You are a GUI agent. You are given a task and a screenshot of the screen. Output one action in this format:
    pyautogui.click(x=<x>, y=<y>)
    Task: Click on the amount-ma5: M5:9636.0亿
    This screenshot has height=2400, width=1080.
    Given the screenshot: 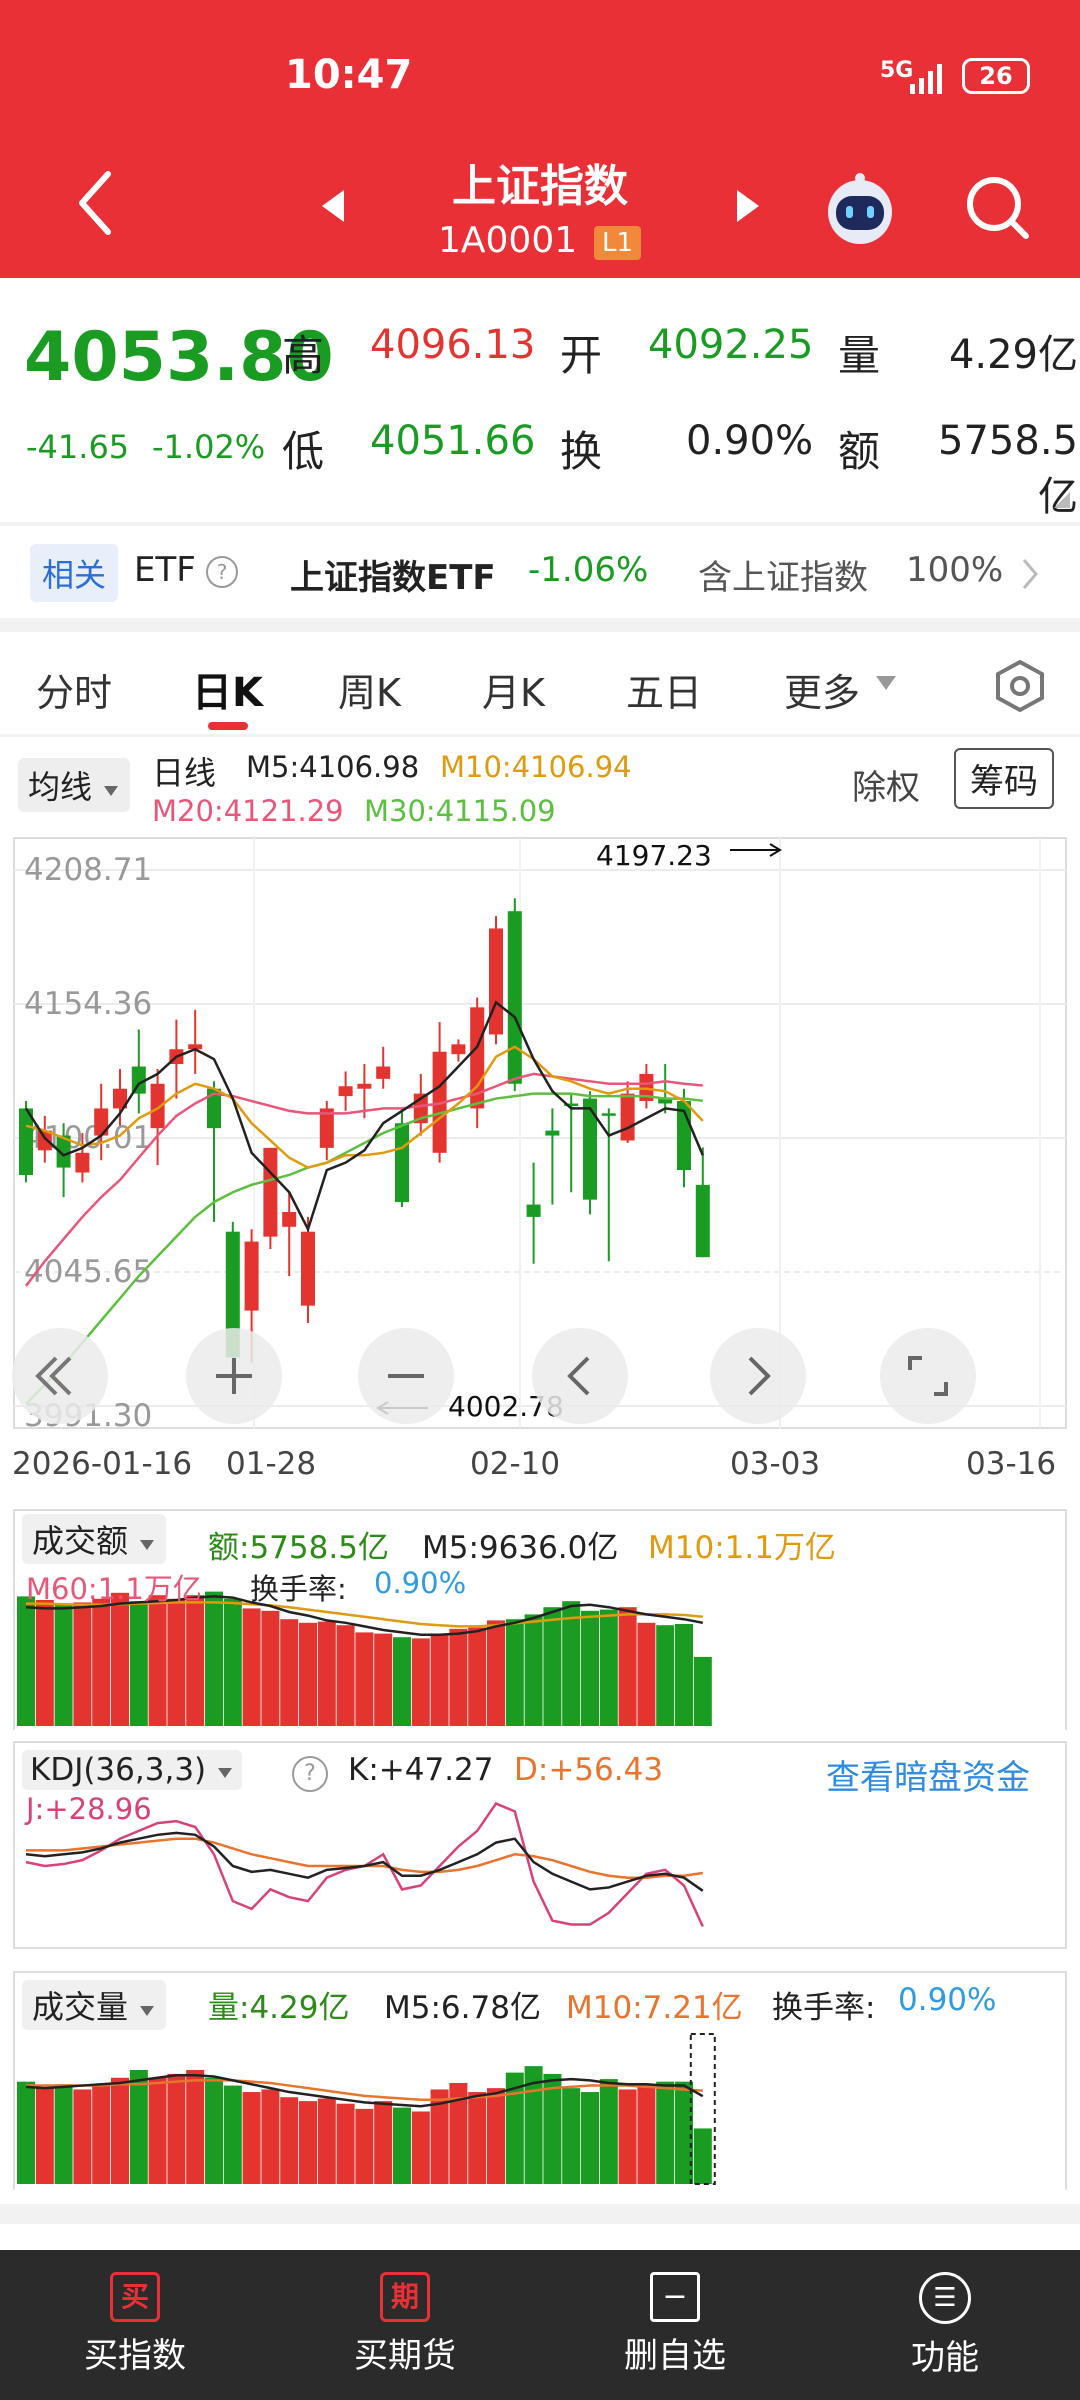 What is the action you would take?
    pyautogui.click(x=520, y=1548)
    